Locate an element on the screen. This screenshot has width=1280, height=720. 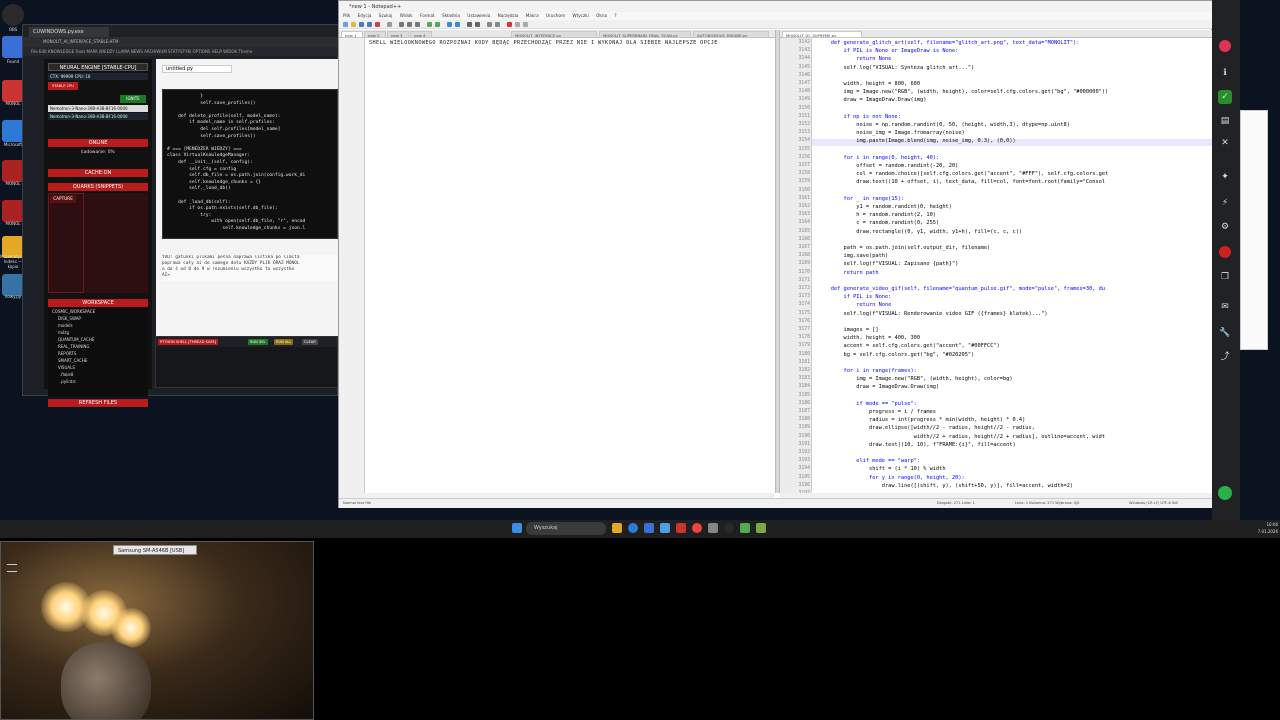
clear-button: CLEAR is located at coordinates (310, 342).